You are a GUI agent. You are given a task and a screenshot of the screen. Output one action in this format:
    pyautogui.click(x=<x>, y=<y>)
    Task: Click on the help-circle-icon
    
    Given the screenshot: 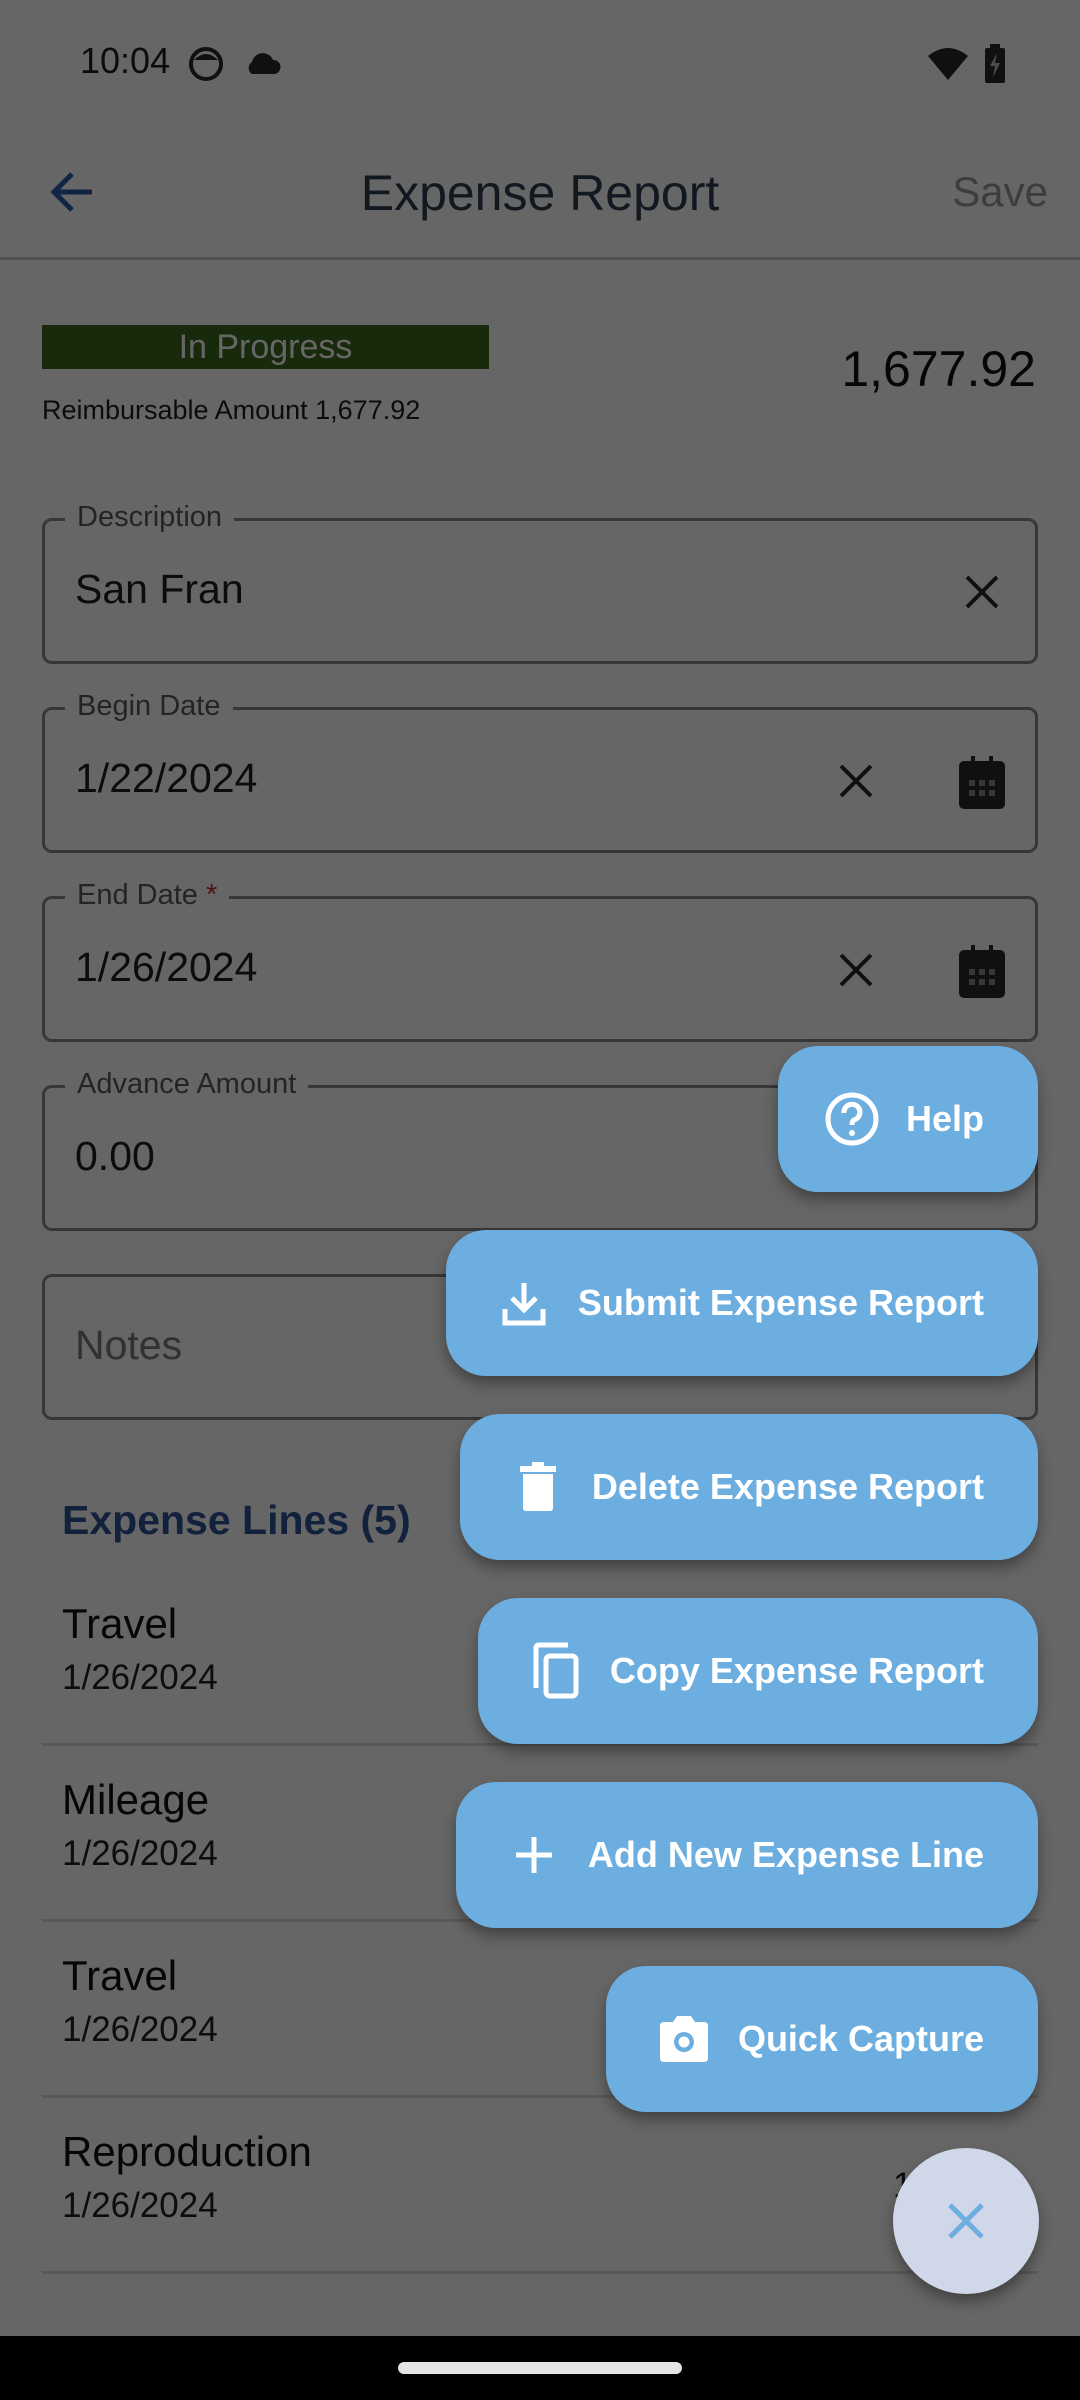 What is the action you would take?
    pyautogui.click(x=852, y=1119)
    